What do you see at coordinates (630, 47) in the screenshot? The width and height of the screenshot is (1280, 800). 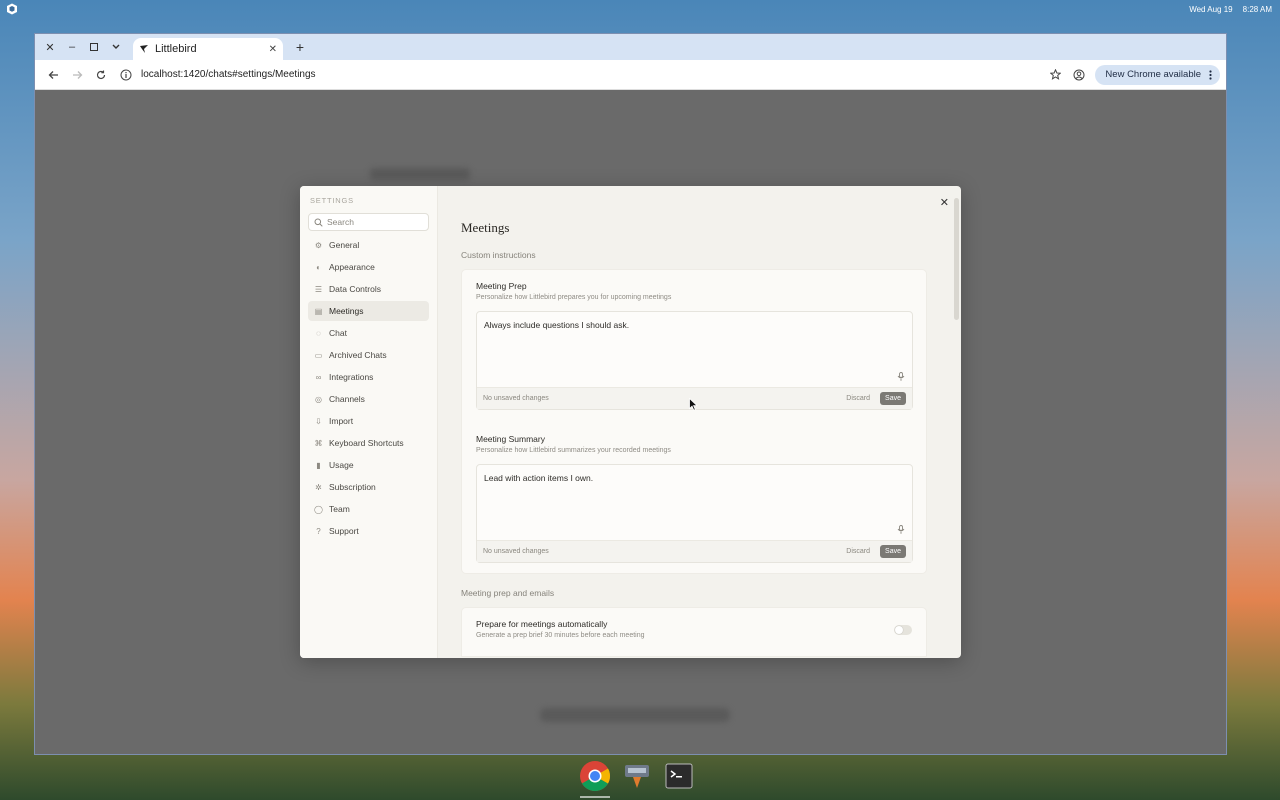 I see `tab-strip: ✕ – Littlebird ✕ +` at bounding box center [630, 47].